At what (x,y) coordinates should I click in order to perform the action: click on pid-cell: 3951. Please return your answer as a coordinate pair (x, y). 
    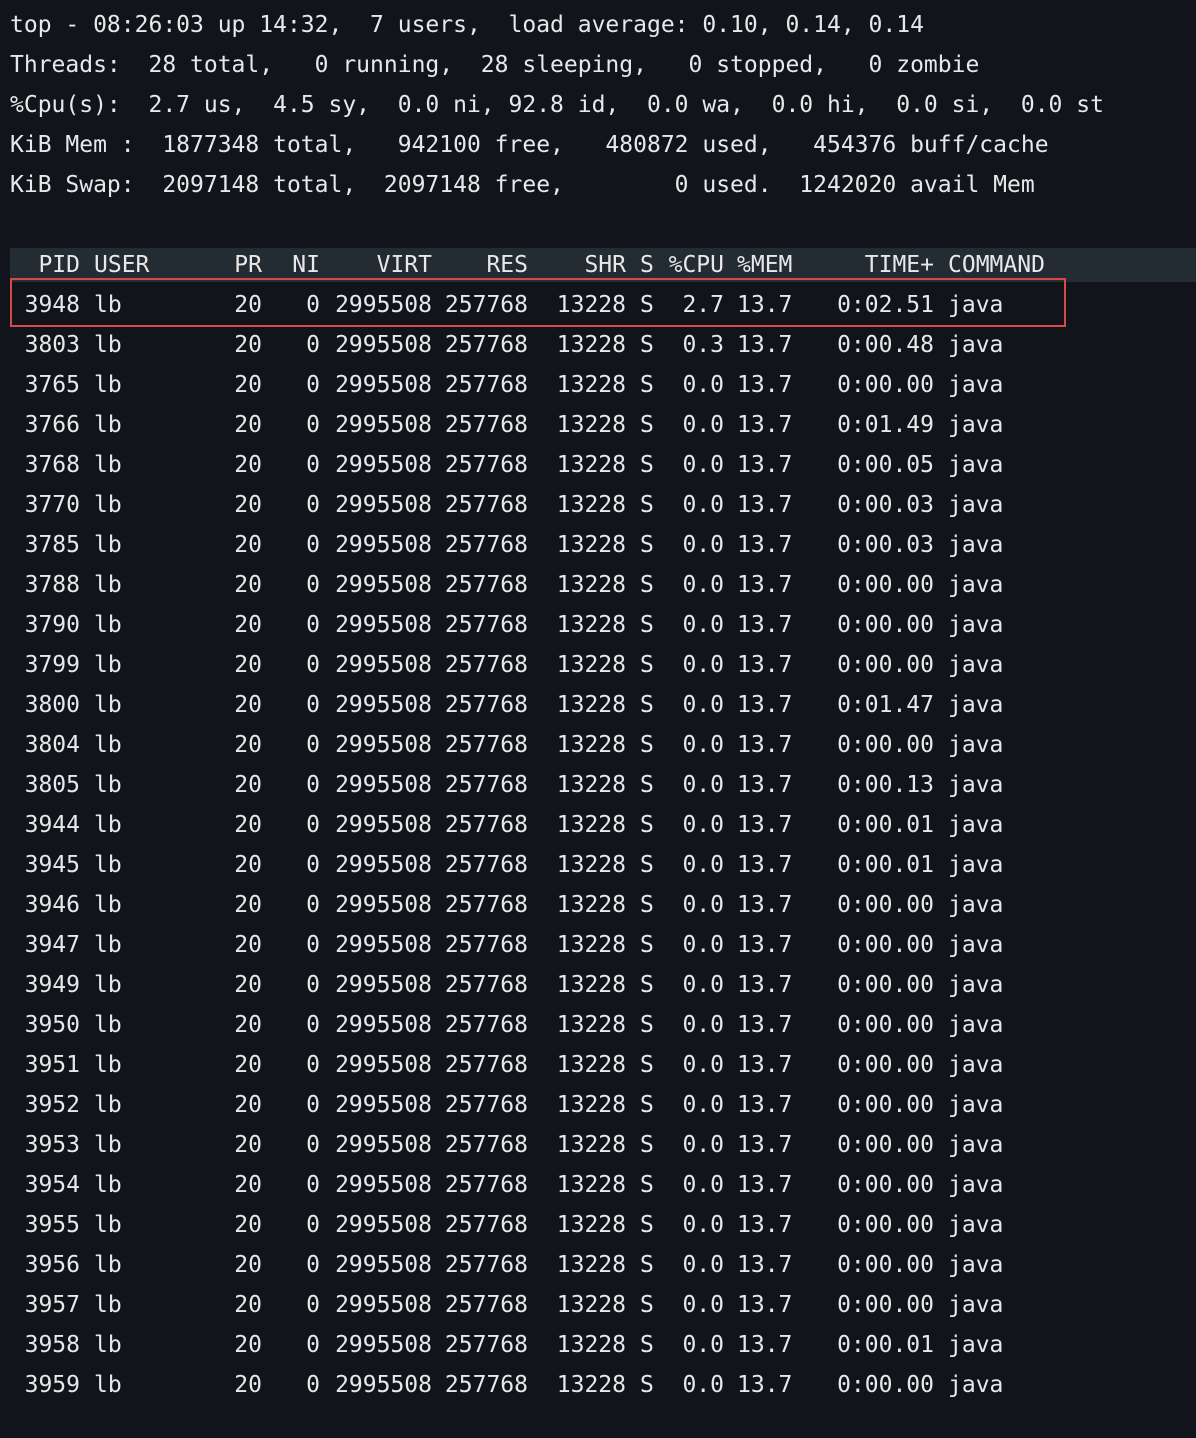
    Looking at the image, I should click on (52, 1065).